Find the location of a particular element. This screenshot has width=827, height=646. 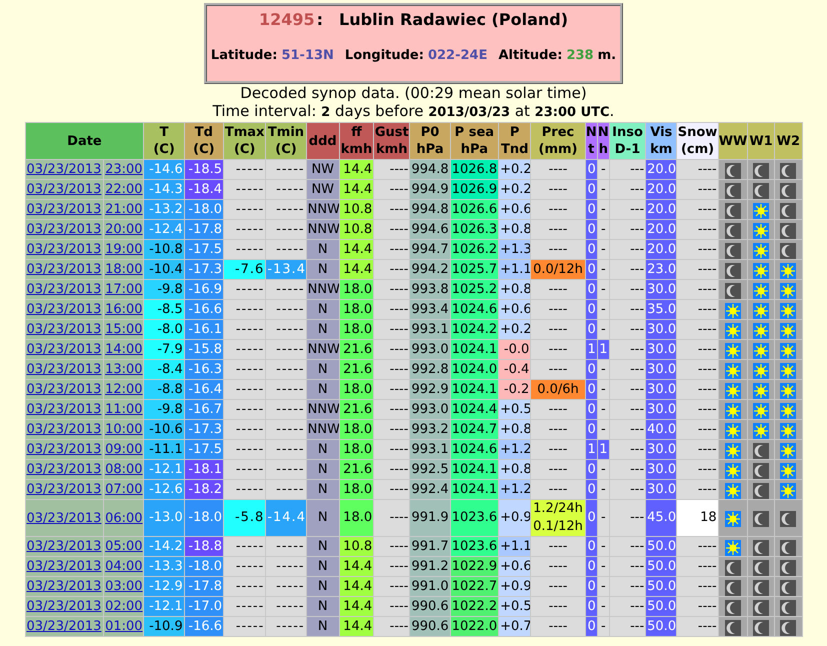

table-cell: -18.8 is located at coordinates (204, 546).